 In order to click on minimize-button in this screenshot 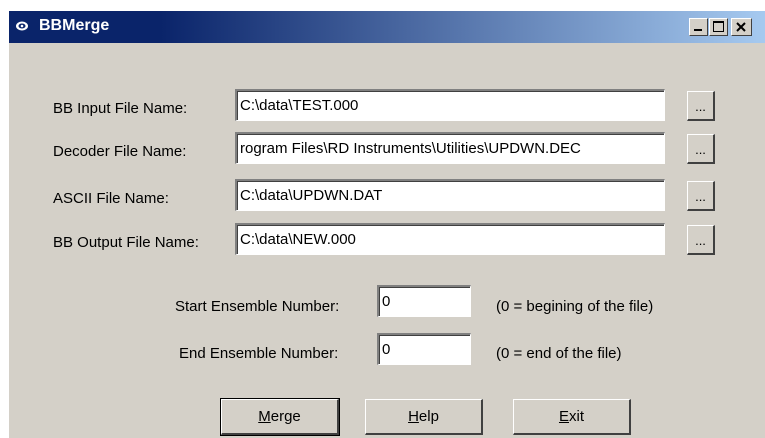, I will do `click(698, 27)`.